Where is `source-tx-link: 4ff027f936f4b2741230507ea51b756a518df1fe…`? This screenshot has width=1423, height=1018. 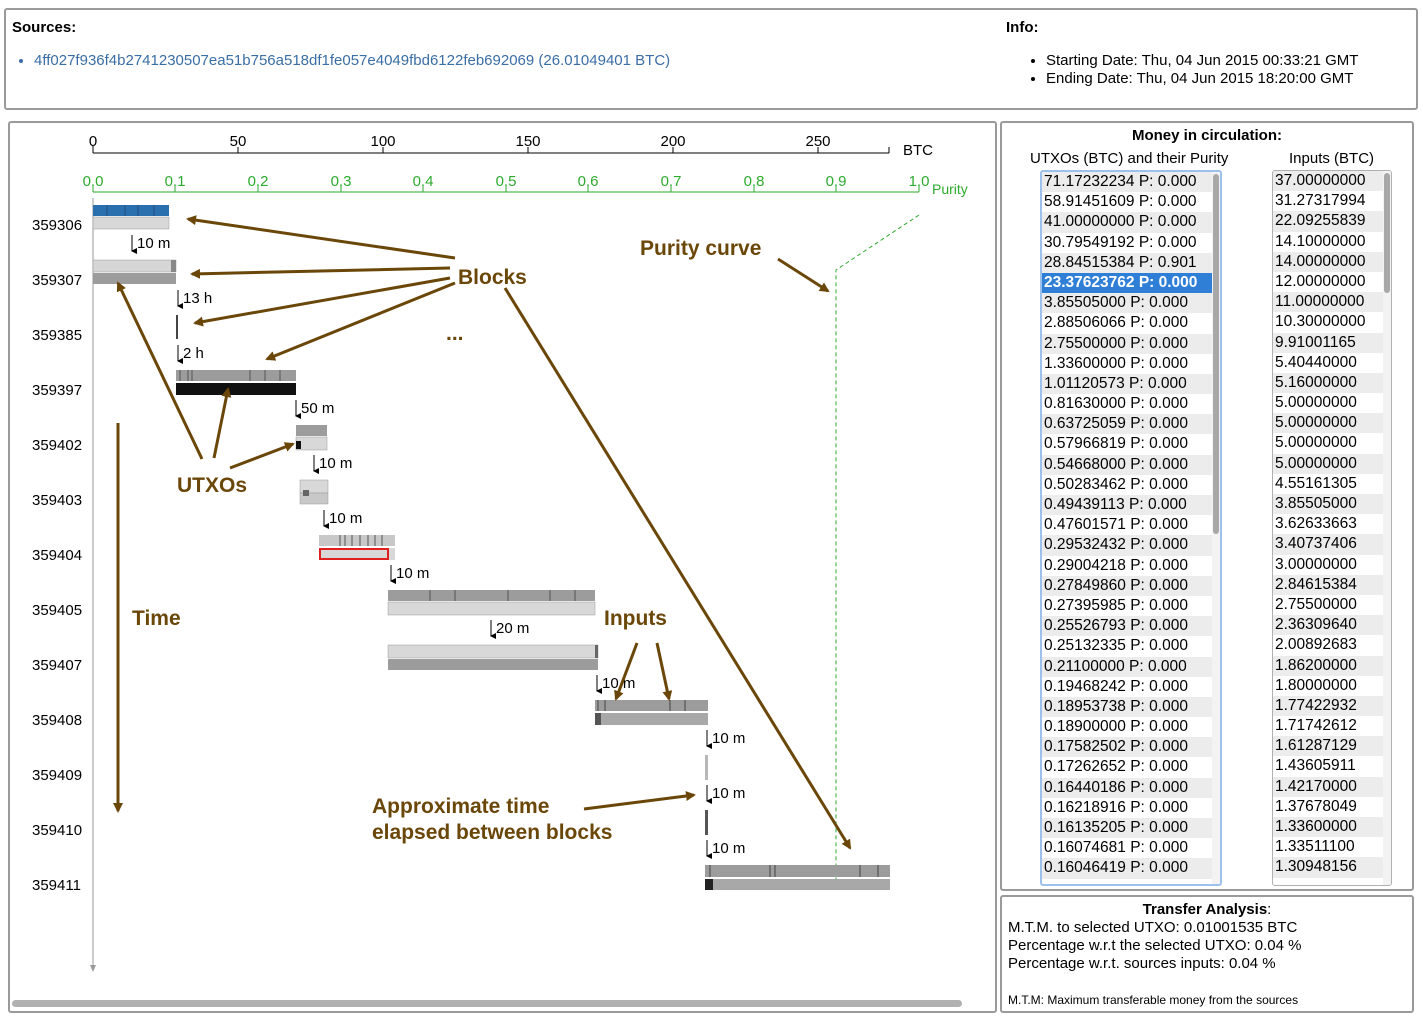 source-tx-link: 4ff027f936f4b2741230507ea51b756a518df1fe… is located at coordinates (352, 61).